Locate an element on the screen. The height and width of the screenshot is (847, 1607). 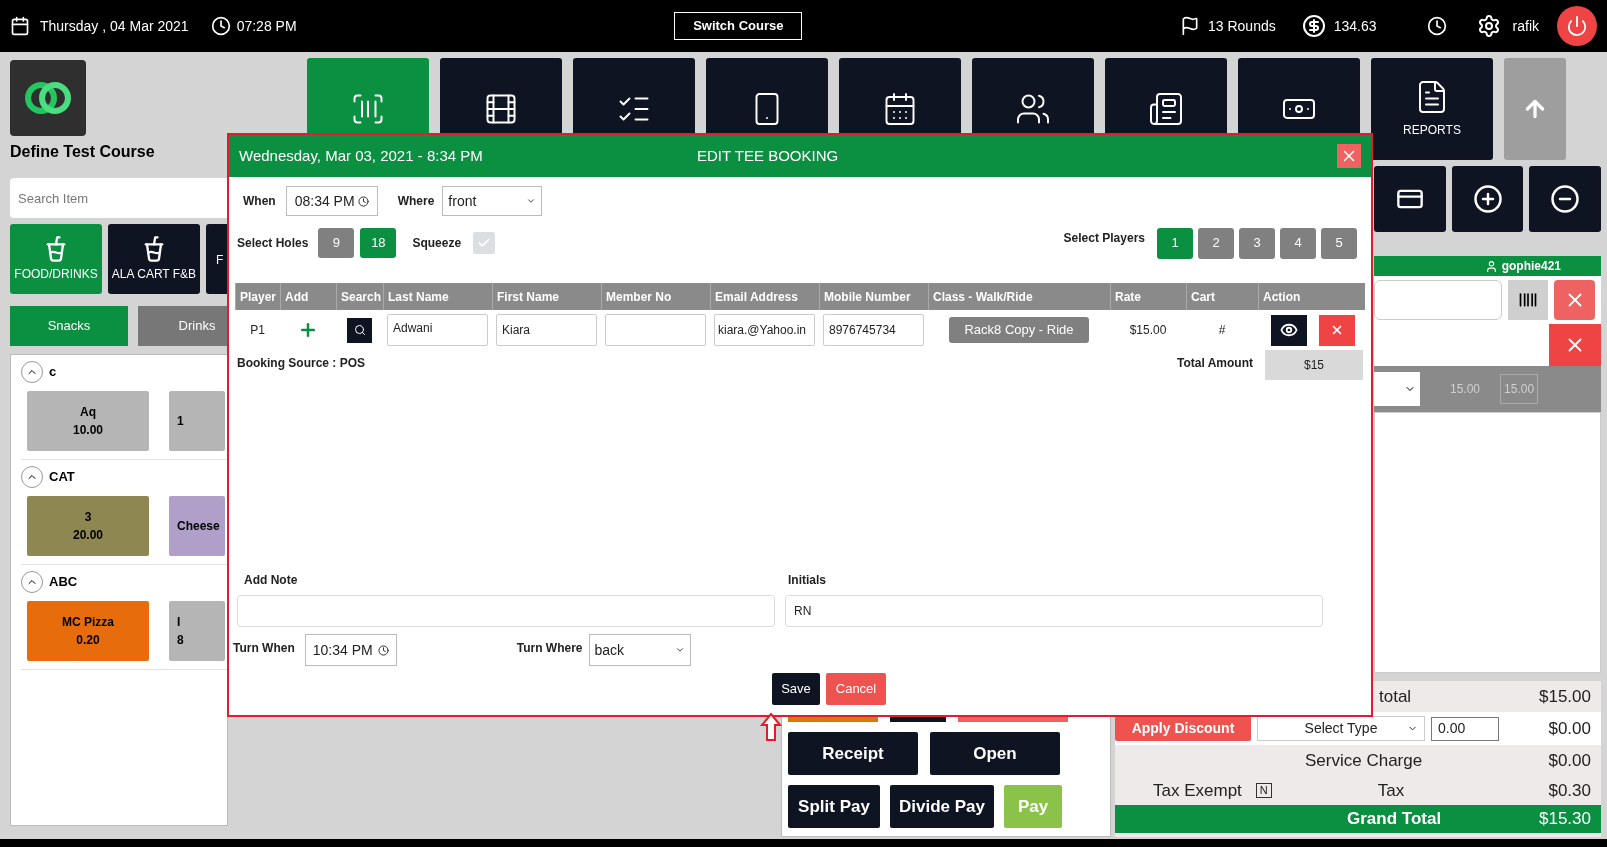
save-button: Save is located at coordinates (796, 689).